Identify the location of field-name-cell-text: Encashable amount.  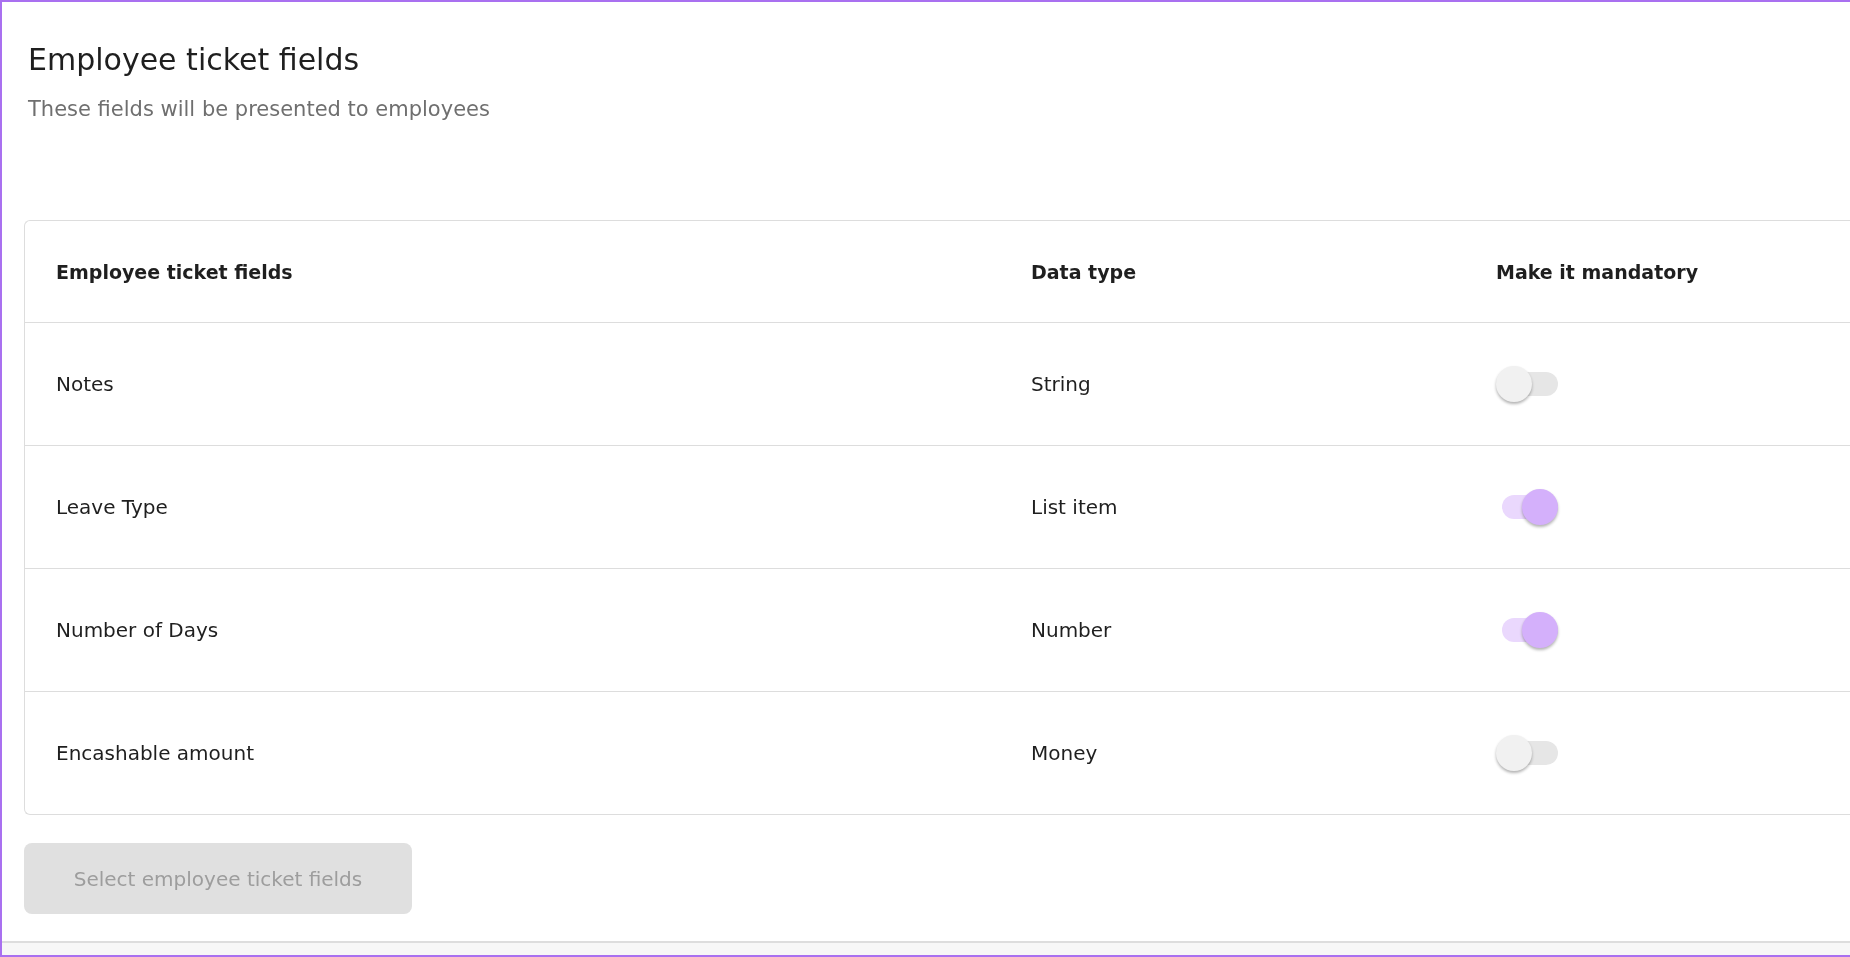
(155, 753).